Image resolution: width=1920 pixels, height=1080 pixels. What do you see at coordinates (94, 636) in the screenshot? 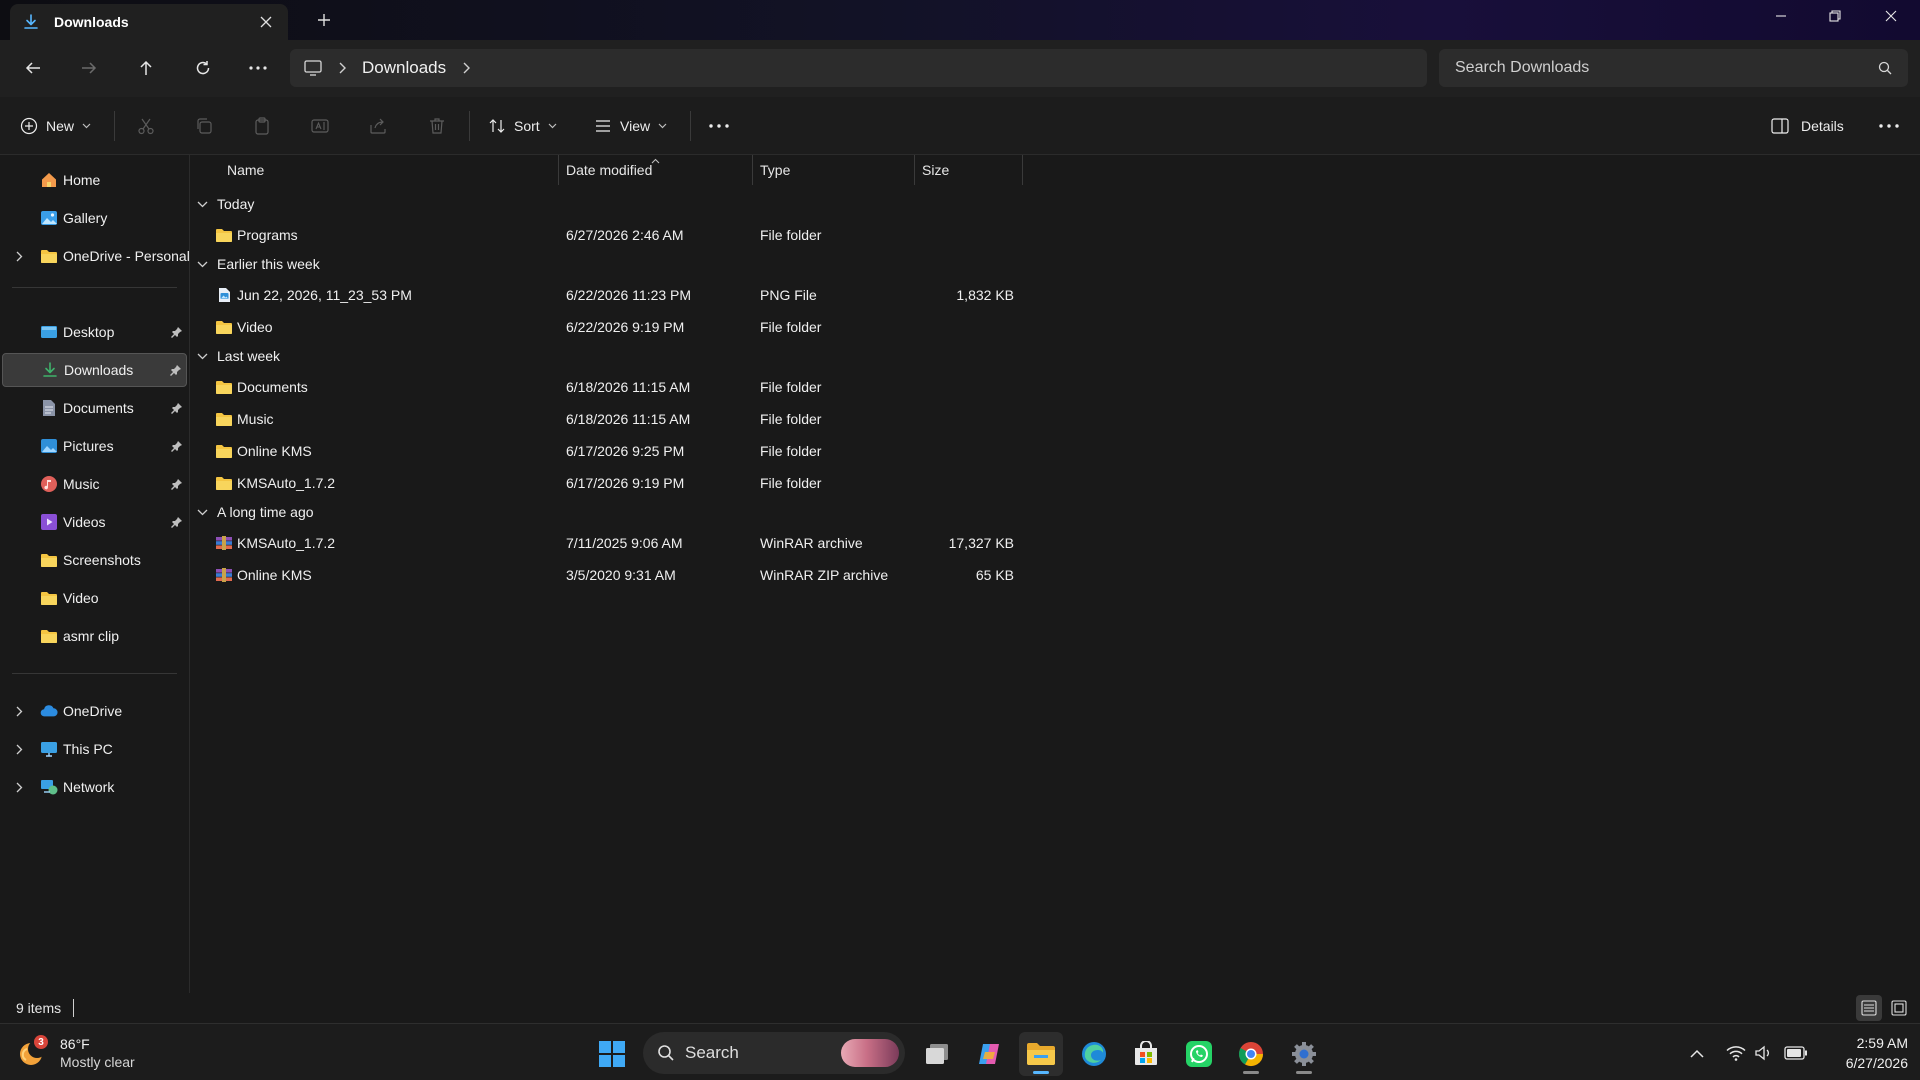
I see `sidebar-item-asmr-clip: asmr clip` at bounding box center [94, 636].